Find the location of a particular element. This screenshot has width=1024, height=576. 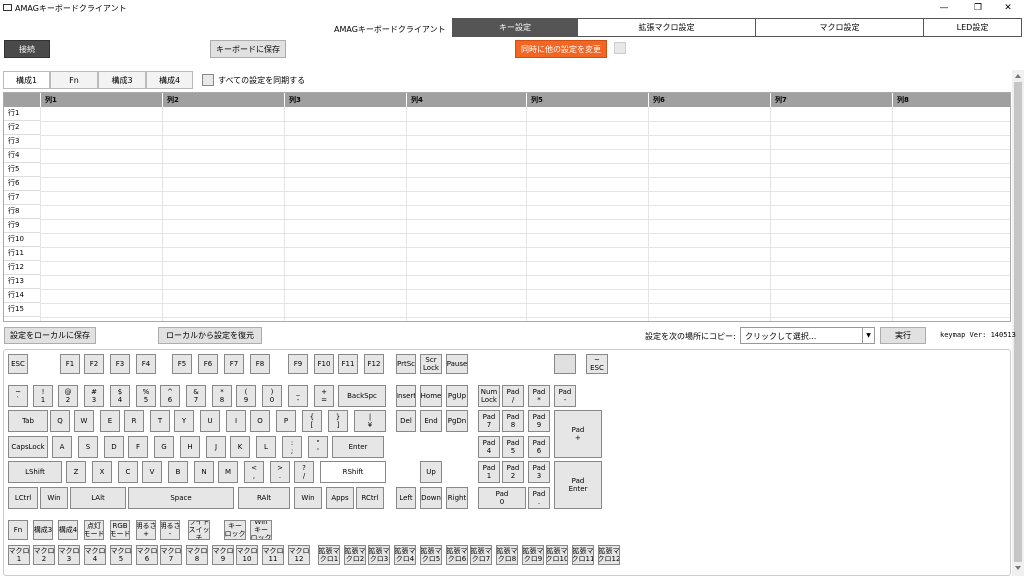

key-r6-4: RGB モード is located at coordinates (120, 530).